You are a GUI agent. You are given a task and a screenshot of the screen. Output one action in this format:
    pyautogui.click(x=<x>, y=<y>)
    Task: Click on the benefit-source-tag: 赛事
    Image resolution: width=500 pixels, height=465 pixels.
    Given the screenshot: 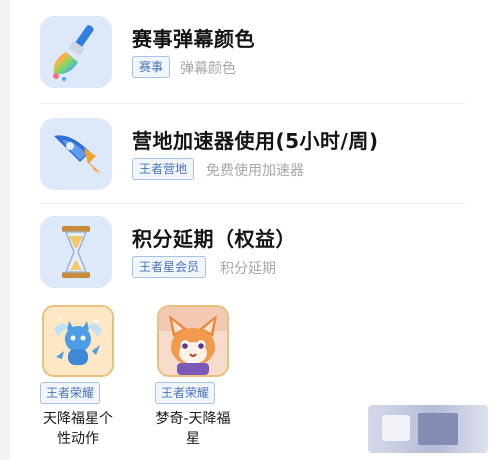 What is the action you would take?
    pyautogui.click(x=151, y=67)
    